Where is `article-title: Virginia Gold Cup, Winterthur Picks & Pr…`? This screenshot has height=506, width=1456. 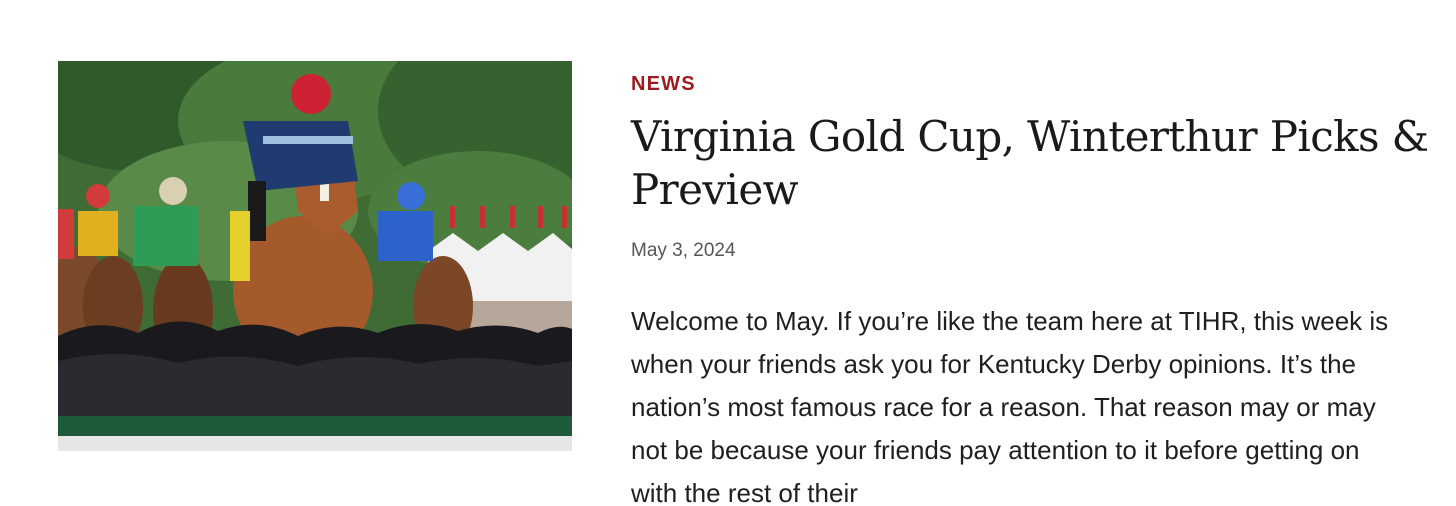
article-title: Virginia Gold Cup, Winterthur Picks & Pr… is located at coordinates (1031, 163).